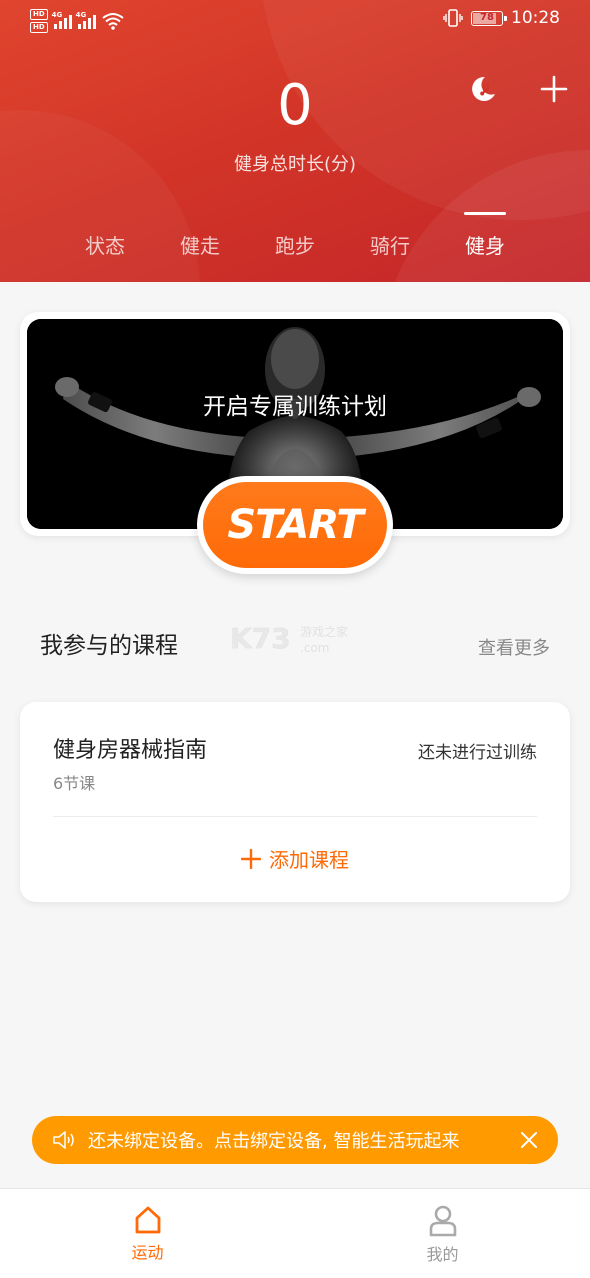  I want to click on course-status: 还未进行过训练, so click(477, 753).